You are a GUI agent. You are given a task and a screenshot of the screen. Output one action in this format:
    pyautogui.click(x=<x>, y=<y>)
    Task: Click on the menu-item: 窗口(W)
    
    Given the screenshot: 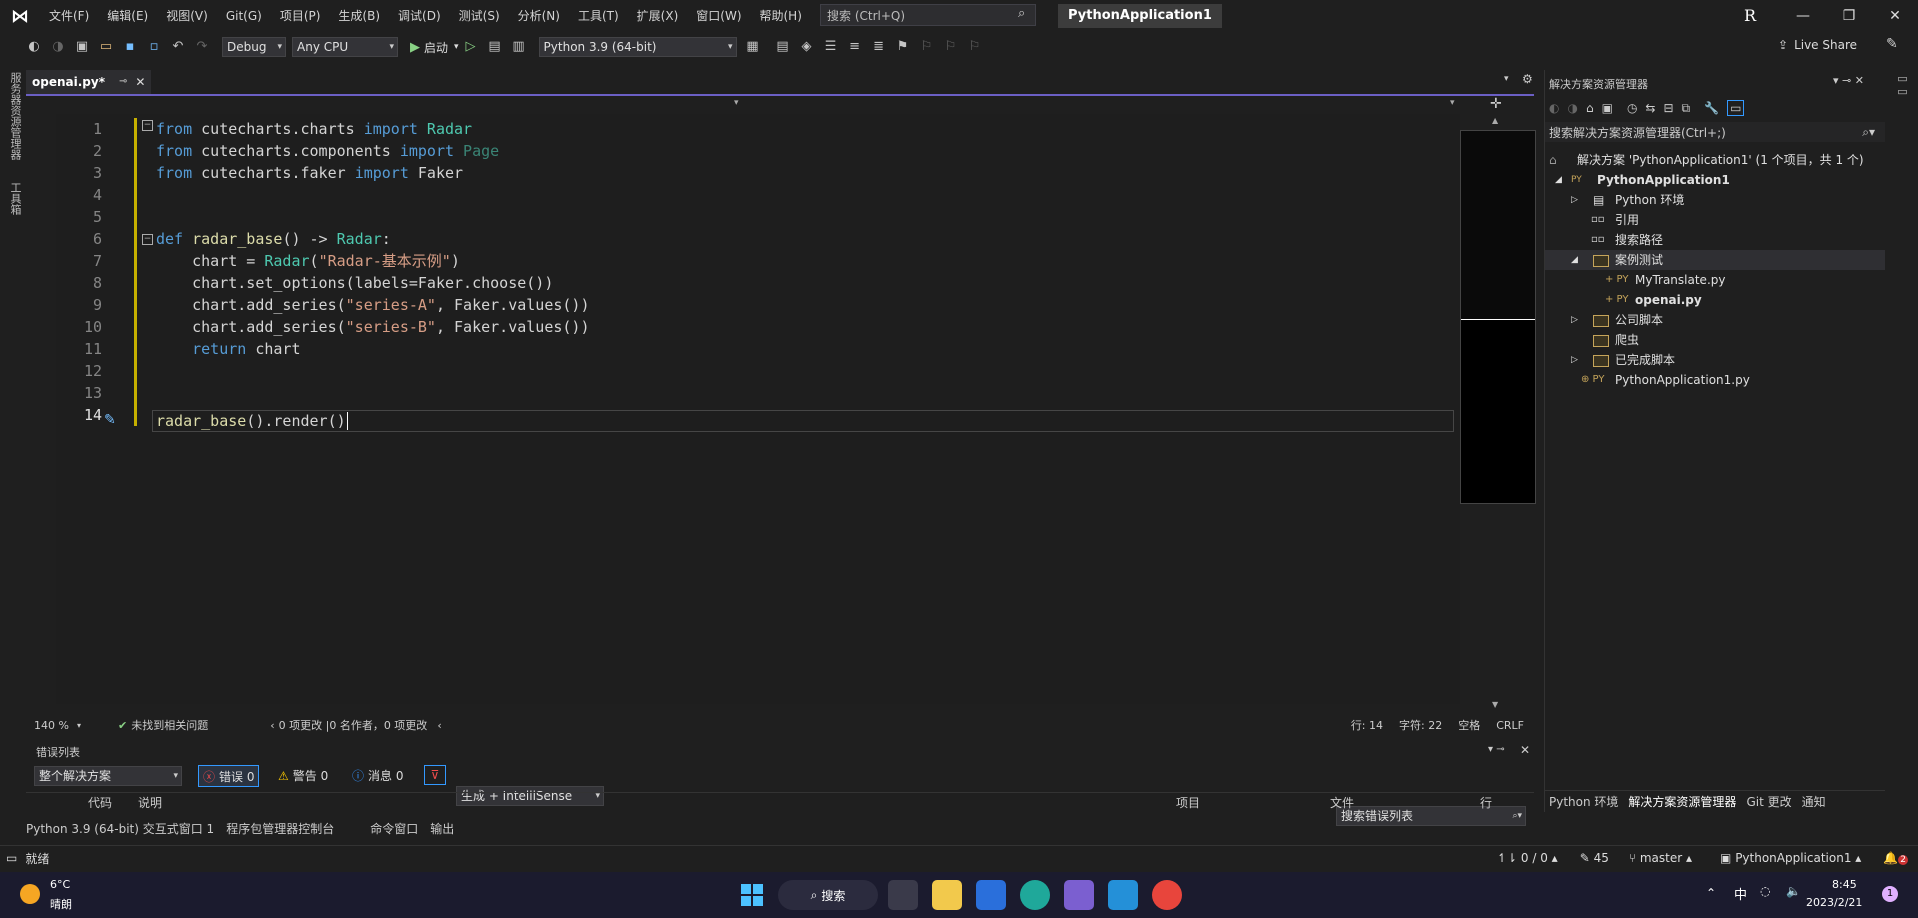 What is the action you would take?
    pyautogui.click(x=718, y=16)
    